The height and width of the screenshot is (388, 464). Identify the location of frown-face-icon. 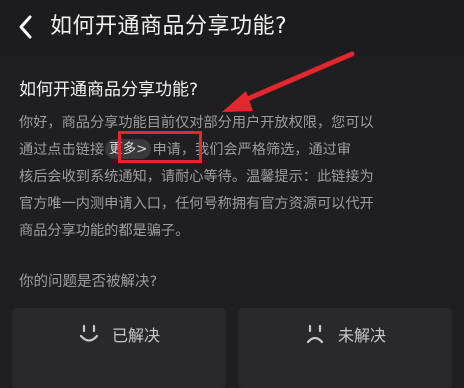
(315, 334).